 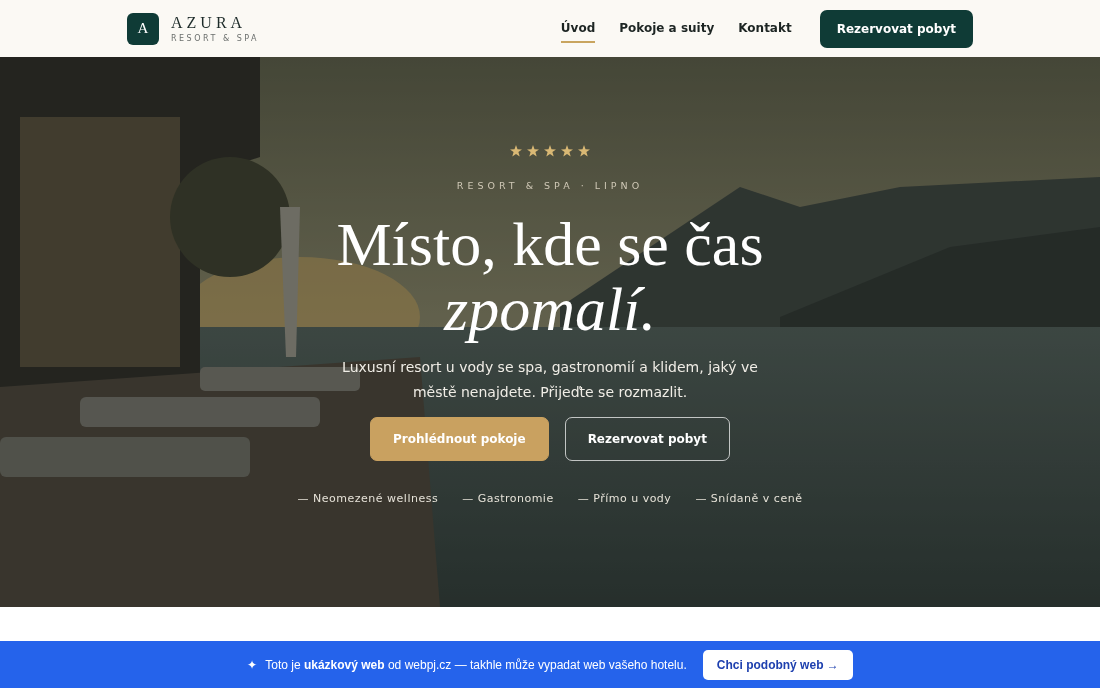 I want to click on hero-heading: Místo, kde se čas, so click(x=550, y=244).